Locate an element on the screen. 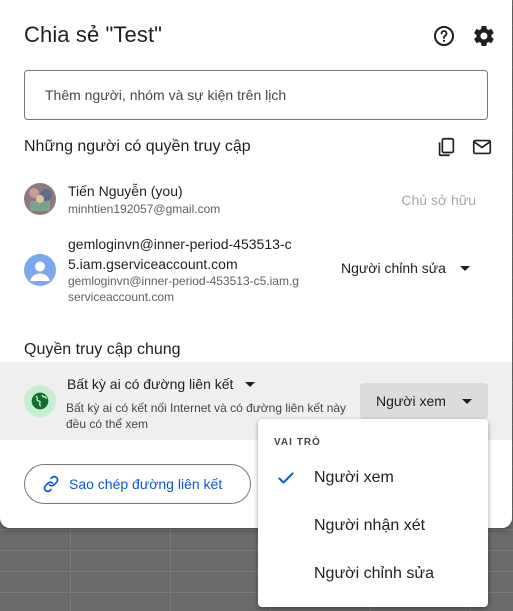 This screenshot has width=513, height=611. general-access-title: Quyền truy cập chung is located at coordinates (102, 349).